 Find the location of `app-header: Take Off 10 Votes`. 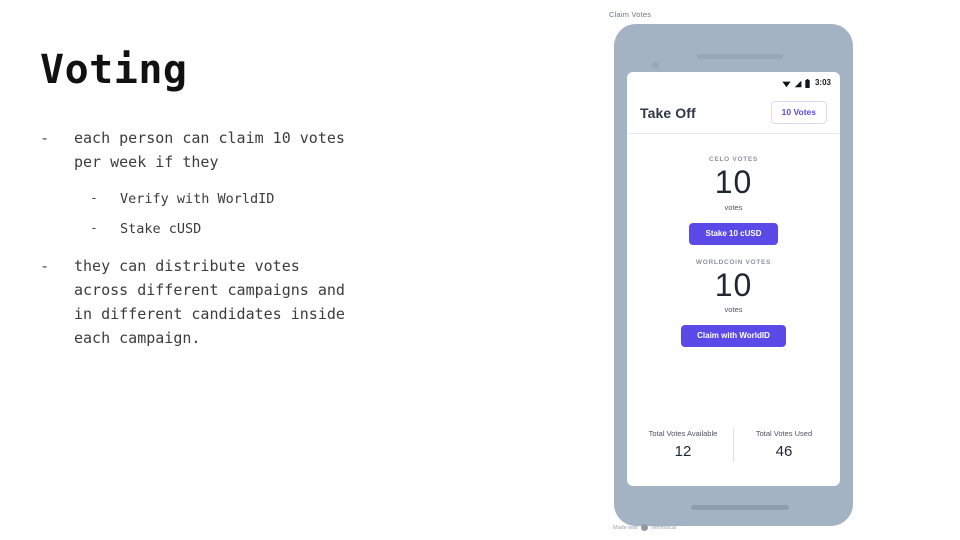

app-header: Take Off 10 Votes is located at coordinates (733, 113).